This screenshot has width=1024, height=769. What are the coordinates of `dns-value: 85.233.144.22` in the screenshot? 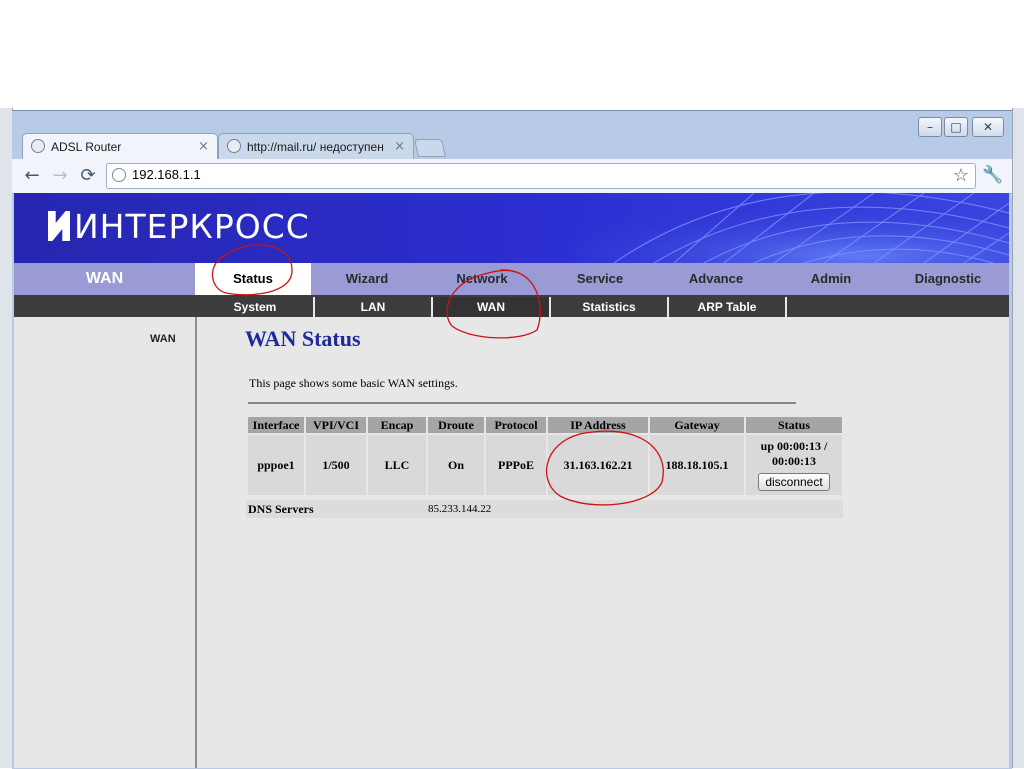 It's located at (460, 509).